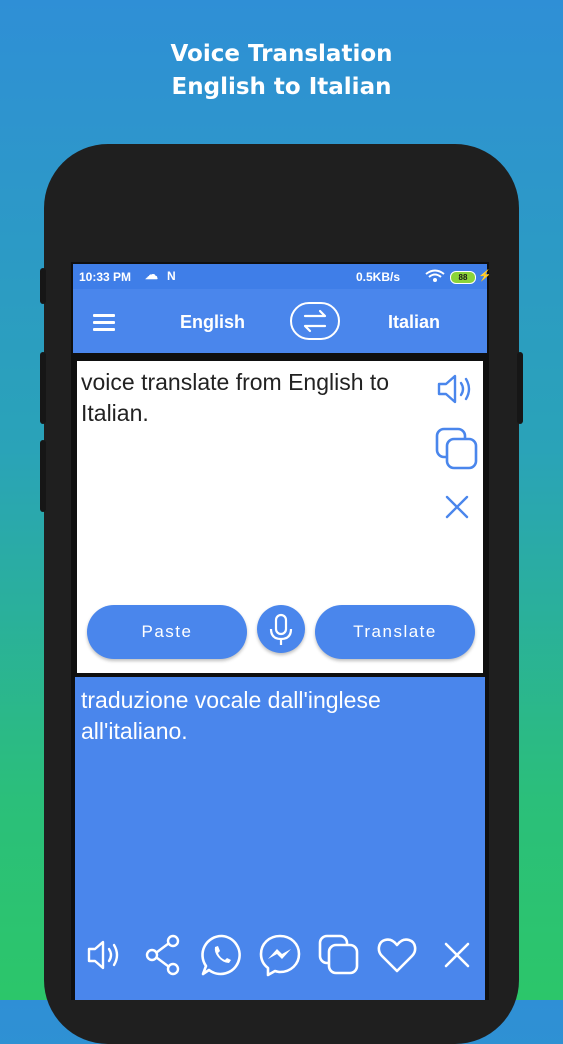 The image size is (563, 1044). Describe the element at coordinates (43, 286) in the screenshot. I see `phone-side-button` at that location.